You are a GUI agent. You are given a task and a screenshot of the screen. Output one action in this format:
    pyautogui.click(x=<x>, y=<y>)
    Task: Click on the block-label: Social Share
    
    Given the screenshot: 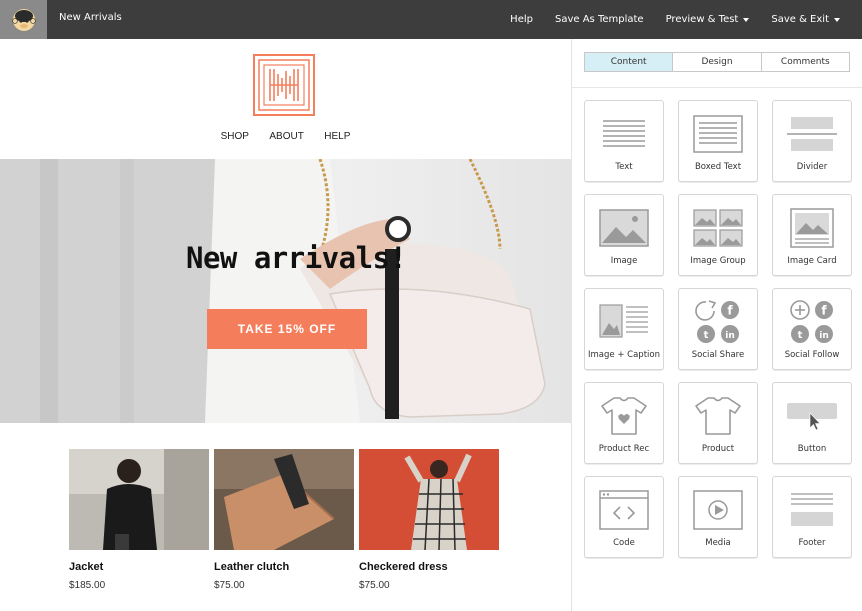 What is the action you would take?
    pyautogui.click(x=718, y=355)
    